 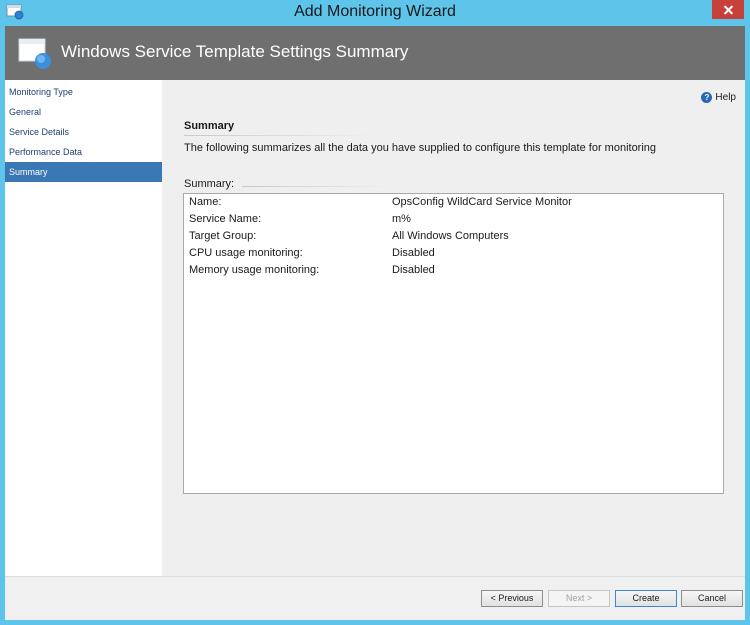 What do you see at coordinates (83, 152) in the screenshot?
I see `nav-item-performance-data: Performance Data` at bounding box center [83, 152].